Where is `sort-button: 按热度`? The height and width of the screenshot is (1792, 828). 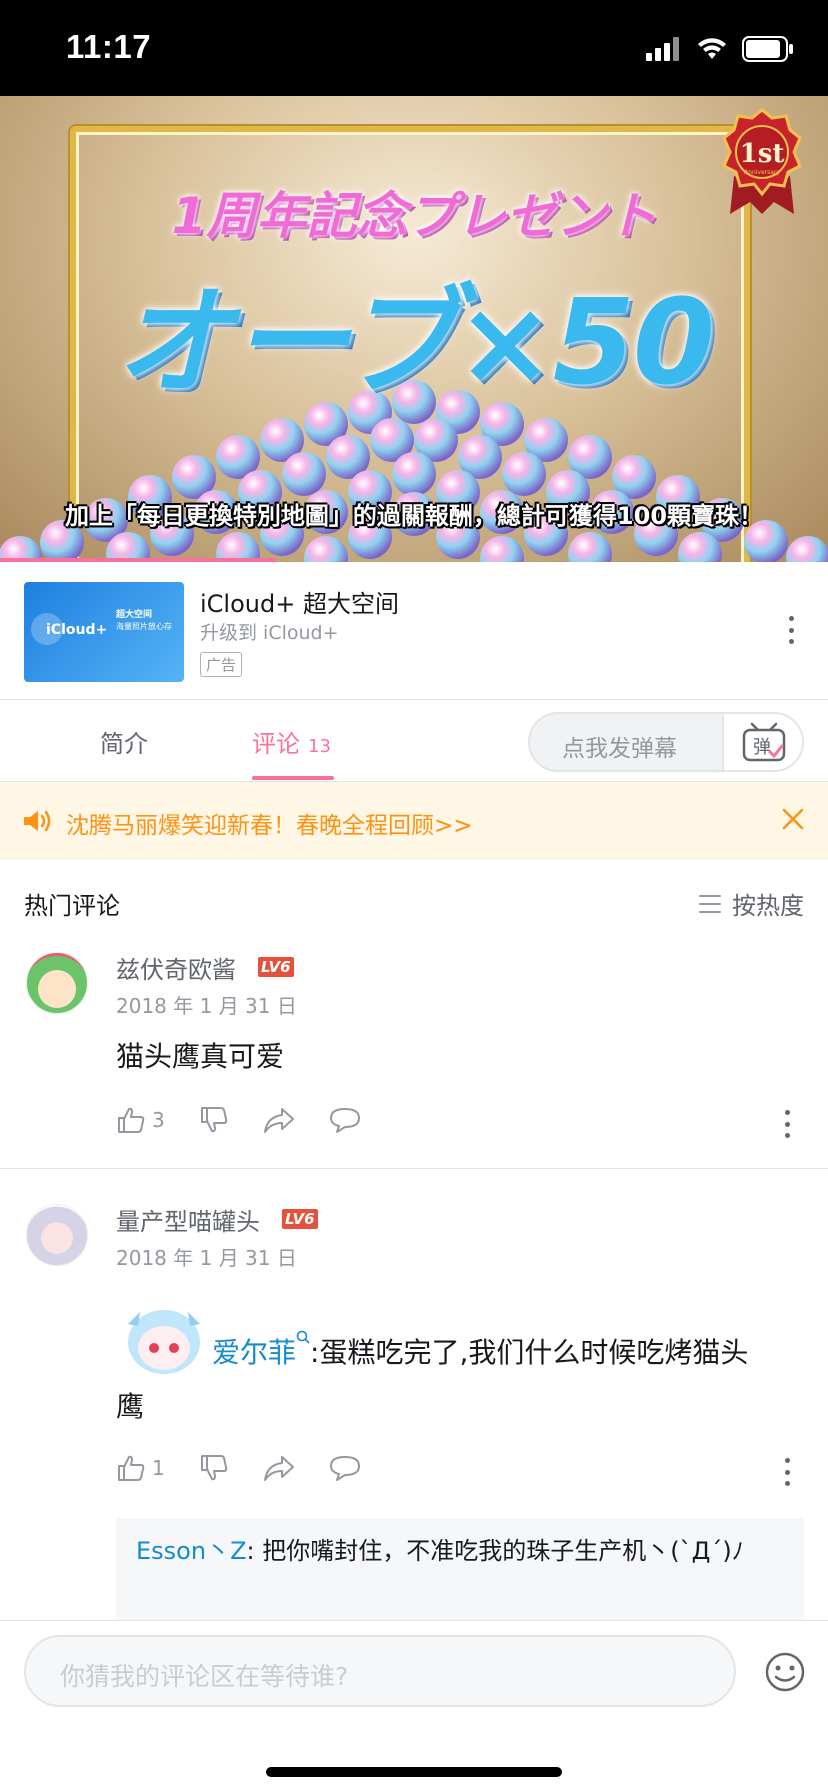
sort-button: 按热度 is located at coordinates (751, 903).